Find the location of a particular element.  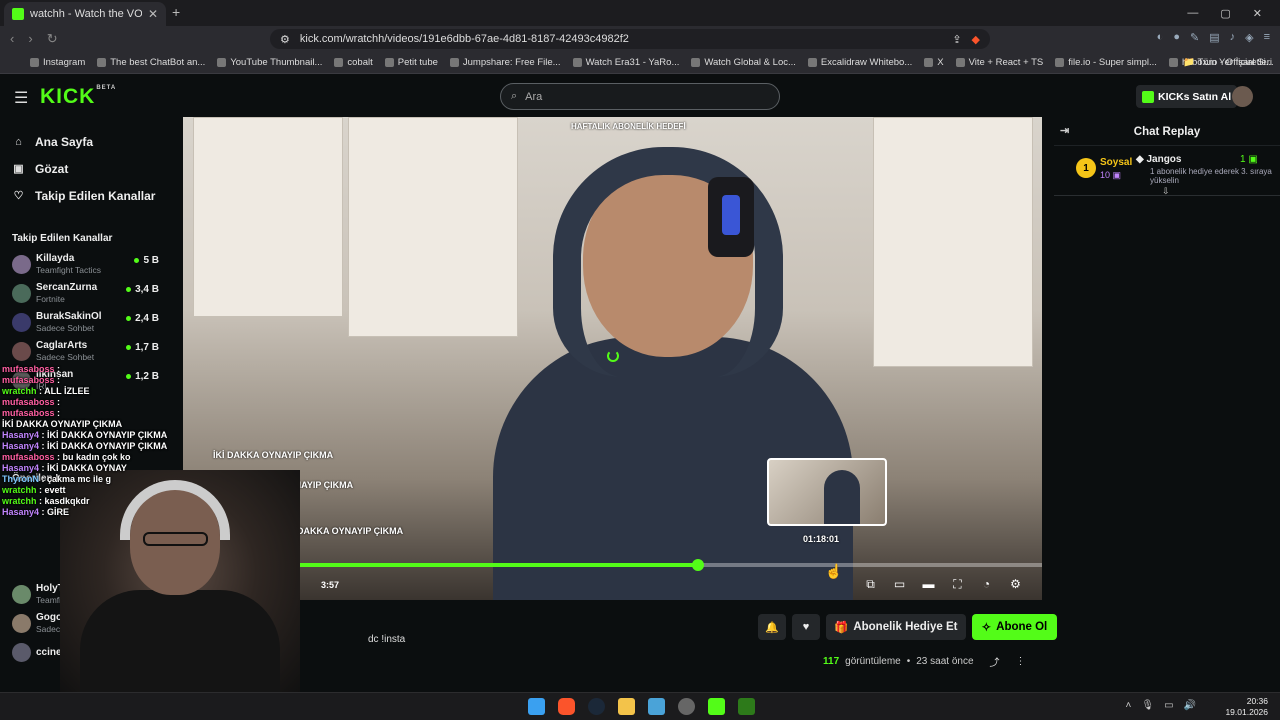

progress-bar is located at coordinates (612, 565).